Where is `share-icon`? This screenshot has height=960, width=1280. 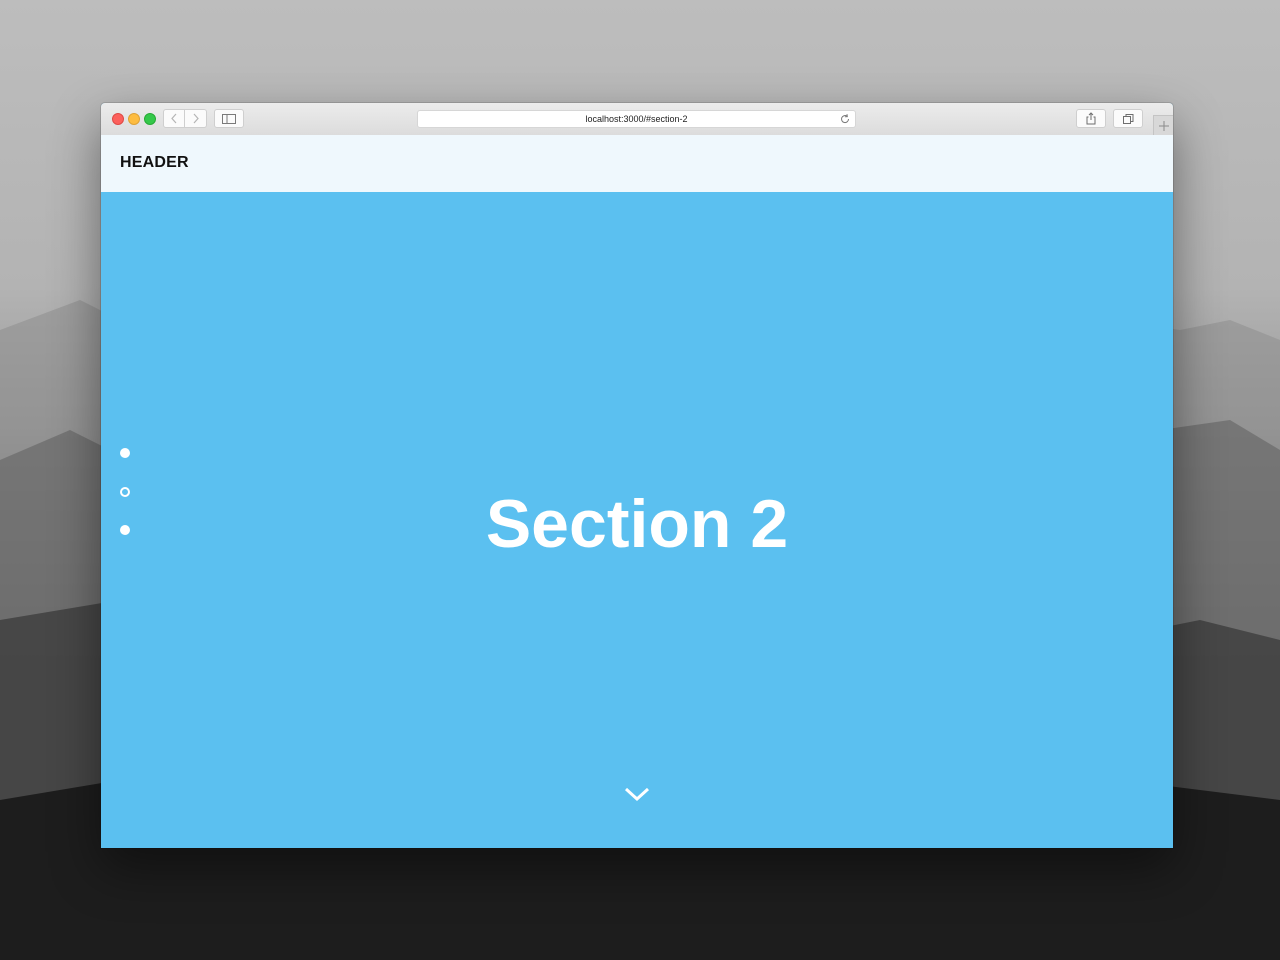 share-icon is located at coordinates (1091, 118).